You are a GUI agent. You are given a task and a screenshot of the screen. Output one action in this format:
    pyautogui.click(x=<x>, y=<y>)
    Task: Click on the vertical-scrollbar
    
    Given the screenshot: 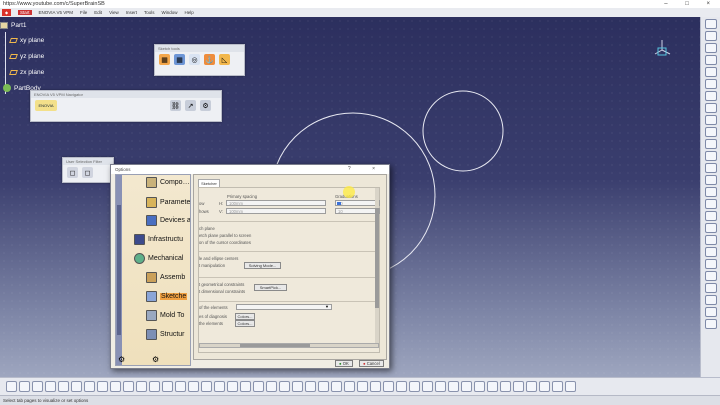 What is the action you would take?
    pyautogui.click(x=377, y=265)
    